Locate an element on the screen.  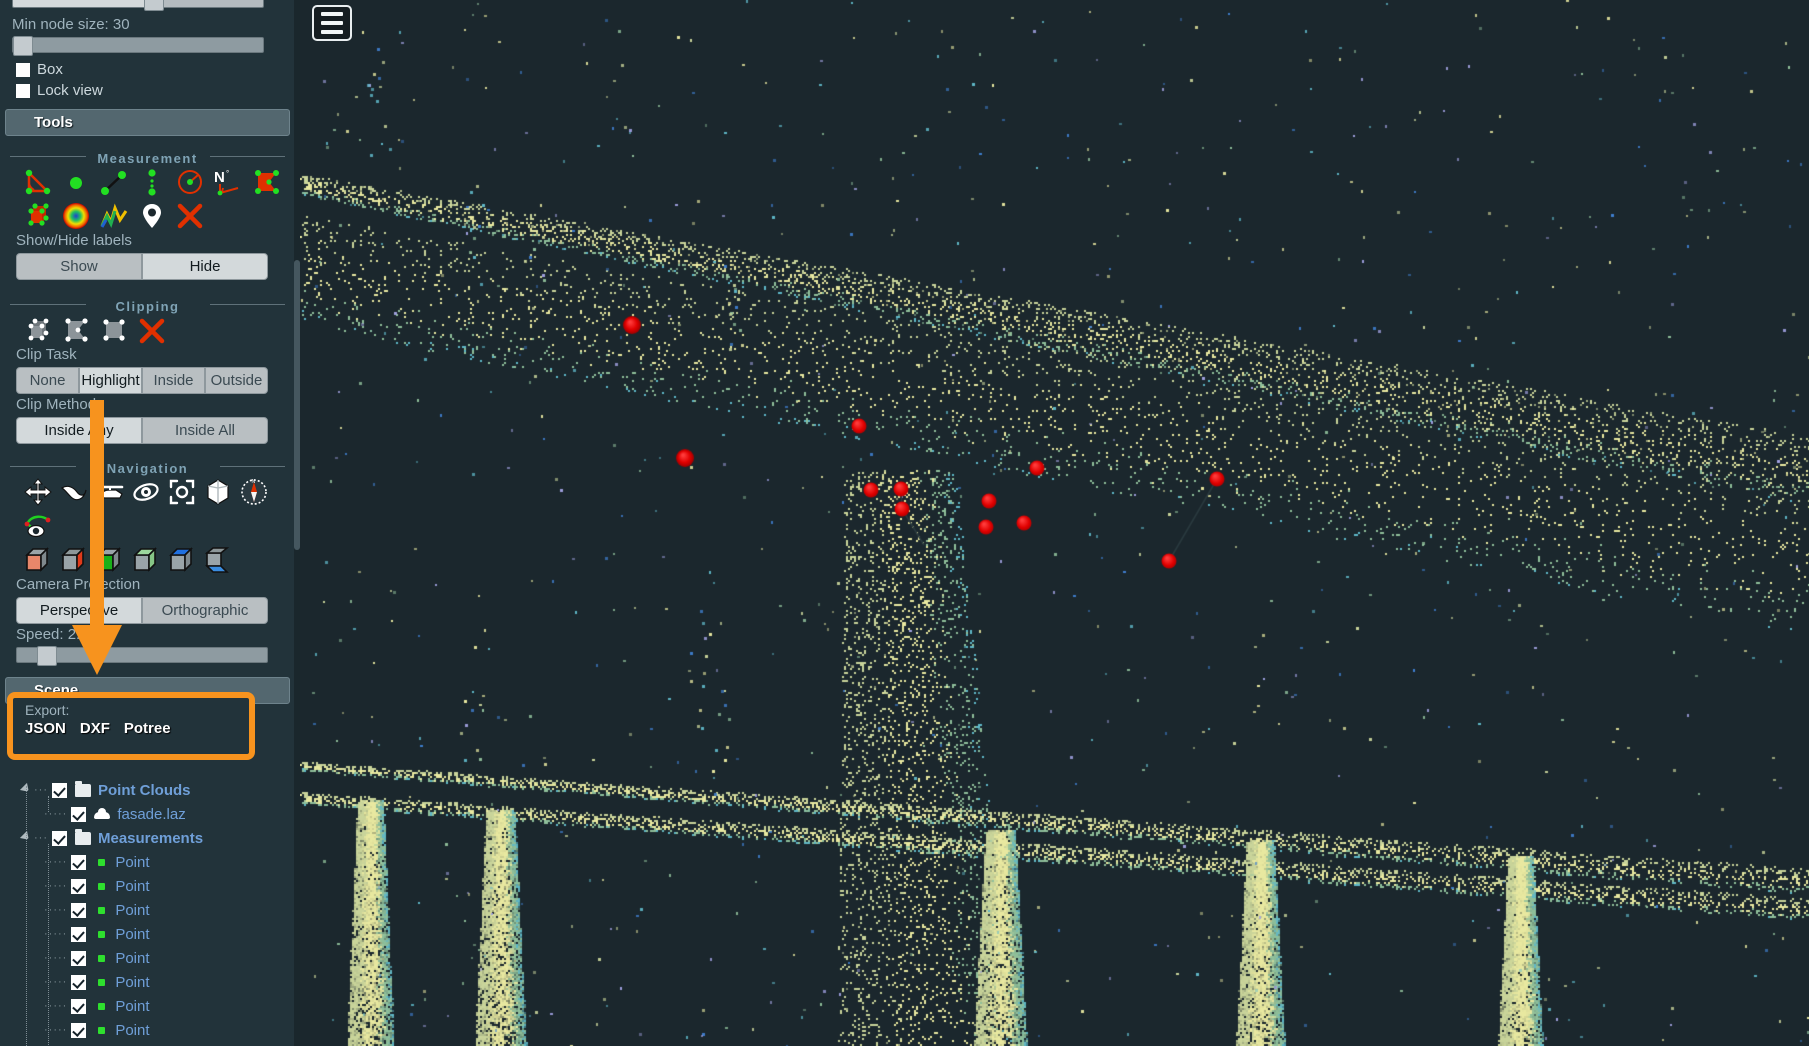
orbit-controls-icon is located at coordinates (146, 492).